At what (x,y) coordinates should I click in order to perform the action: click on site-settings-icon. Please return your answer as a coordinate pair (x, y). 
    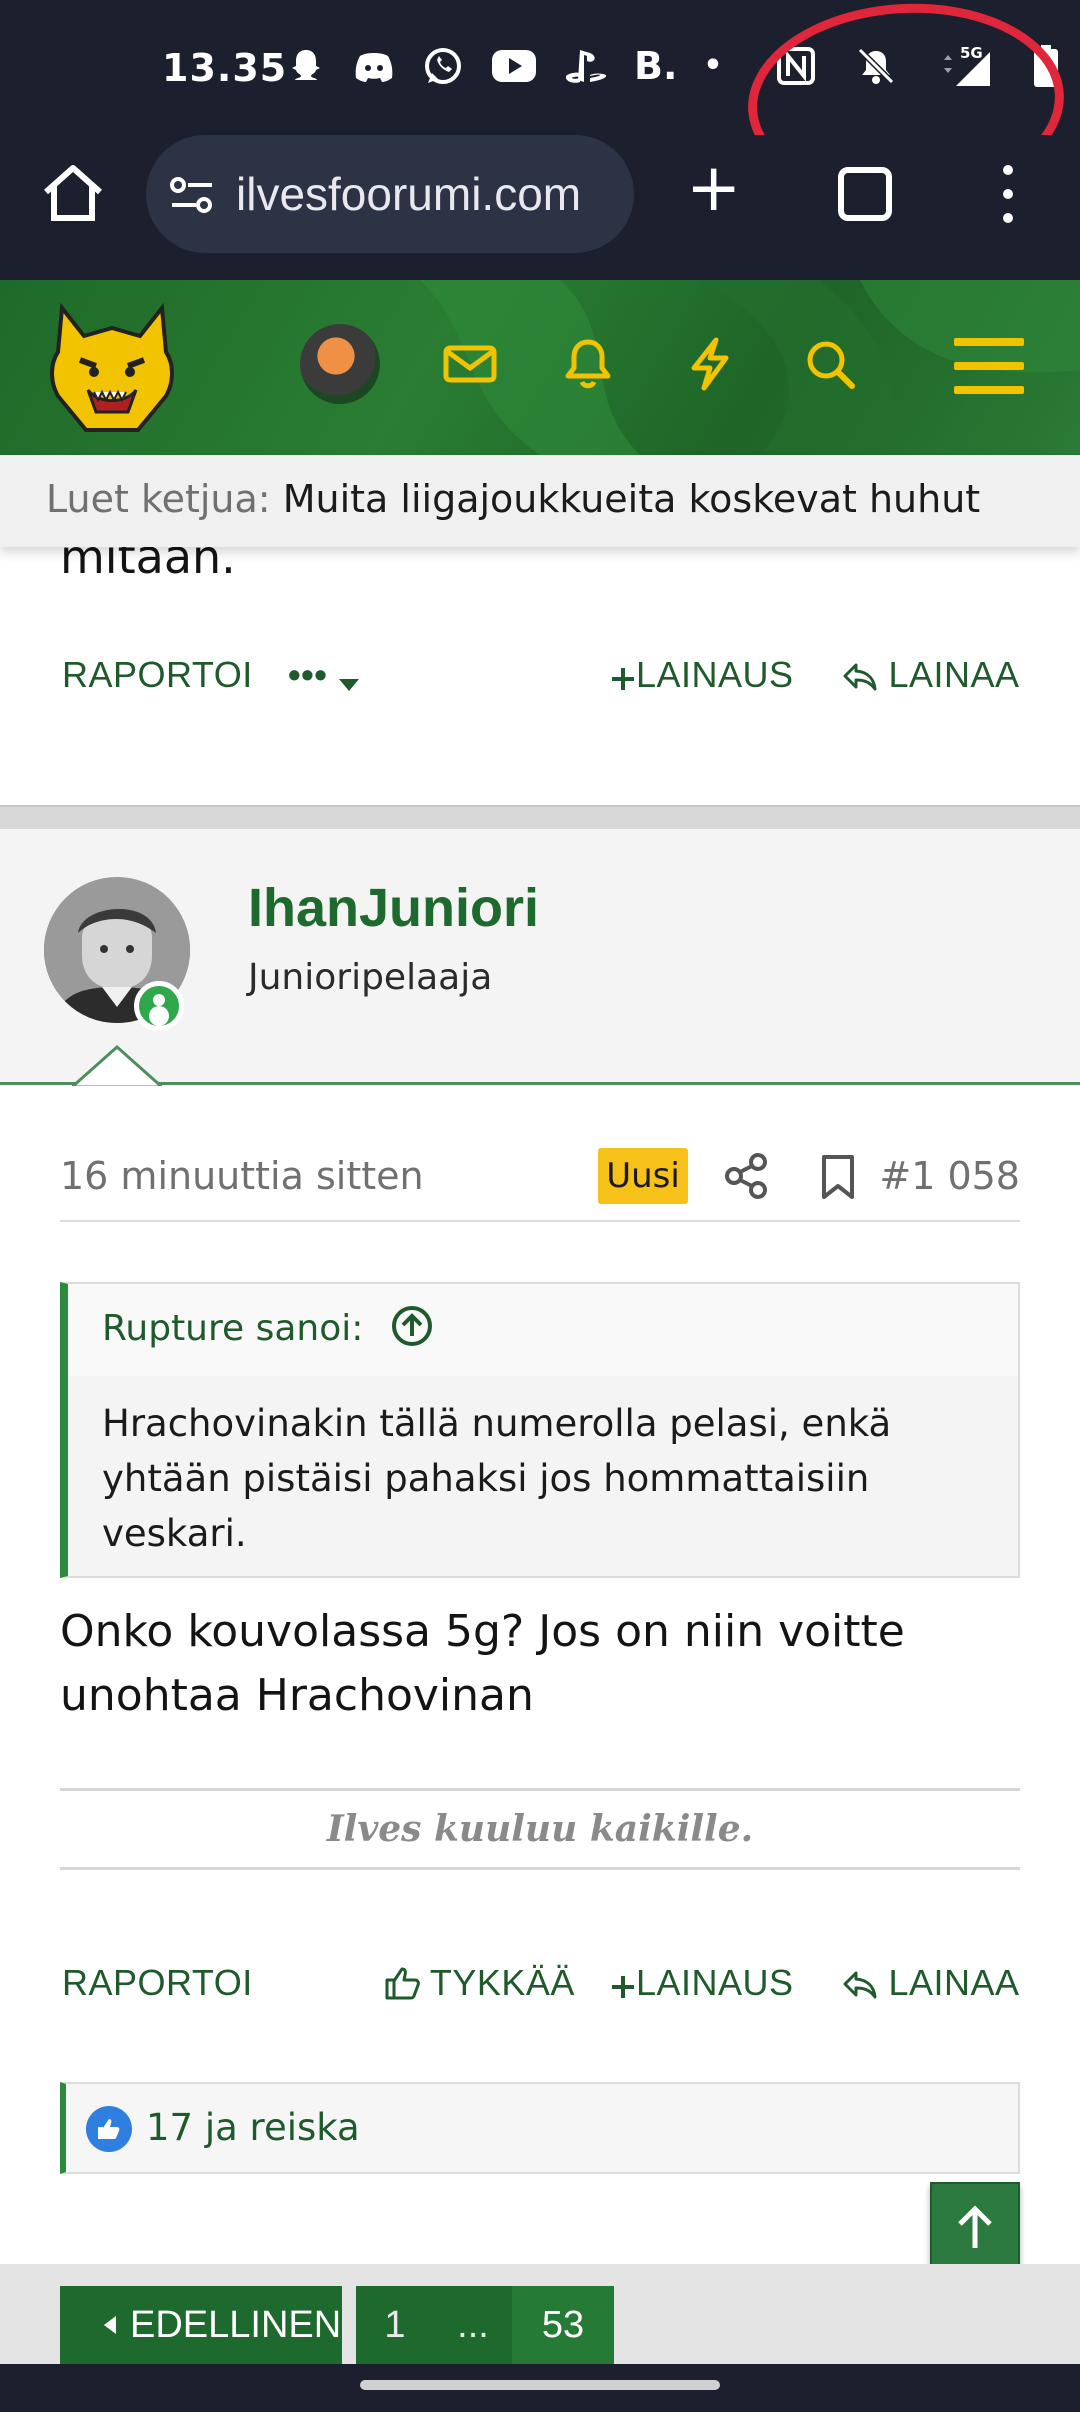
    Looking at the image, I should click on (192, 195).